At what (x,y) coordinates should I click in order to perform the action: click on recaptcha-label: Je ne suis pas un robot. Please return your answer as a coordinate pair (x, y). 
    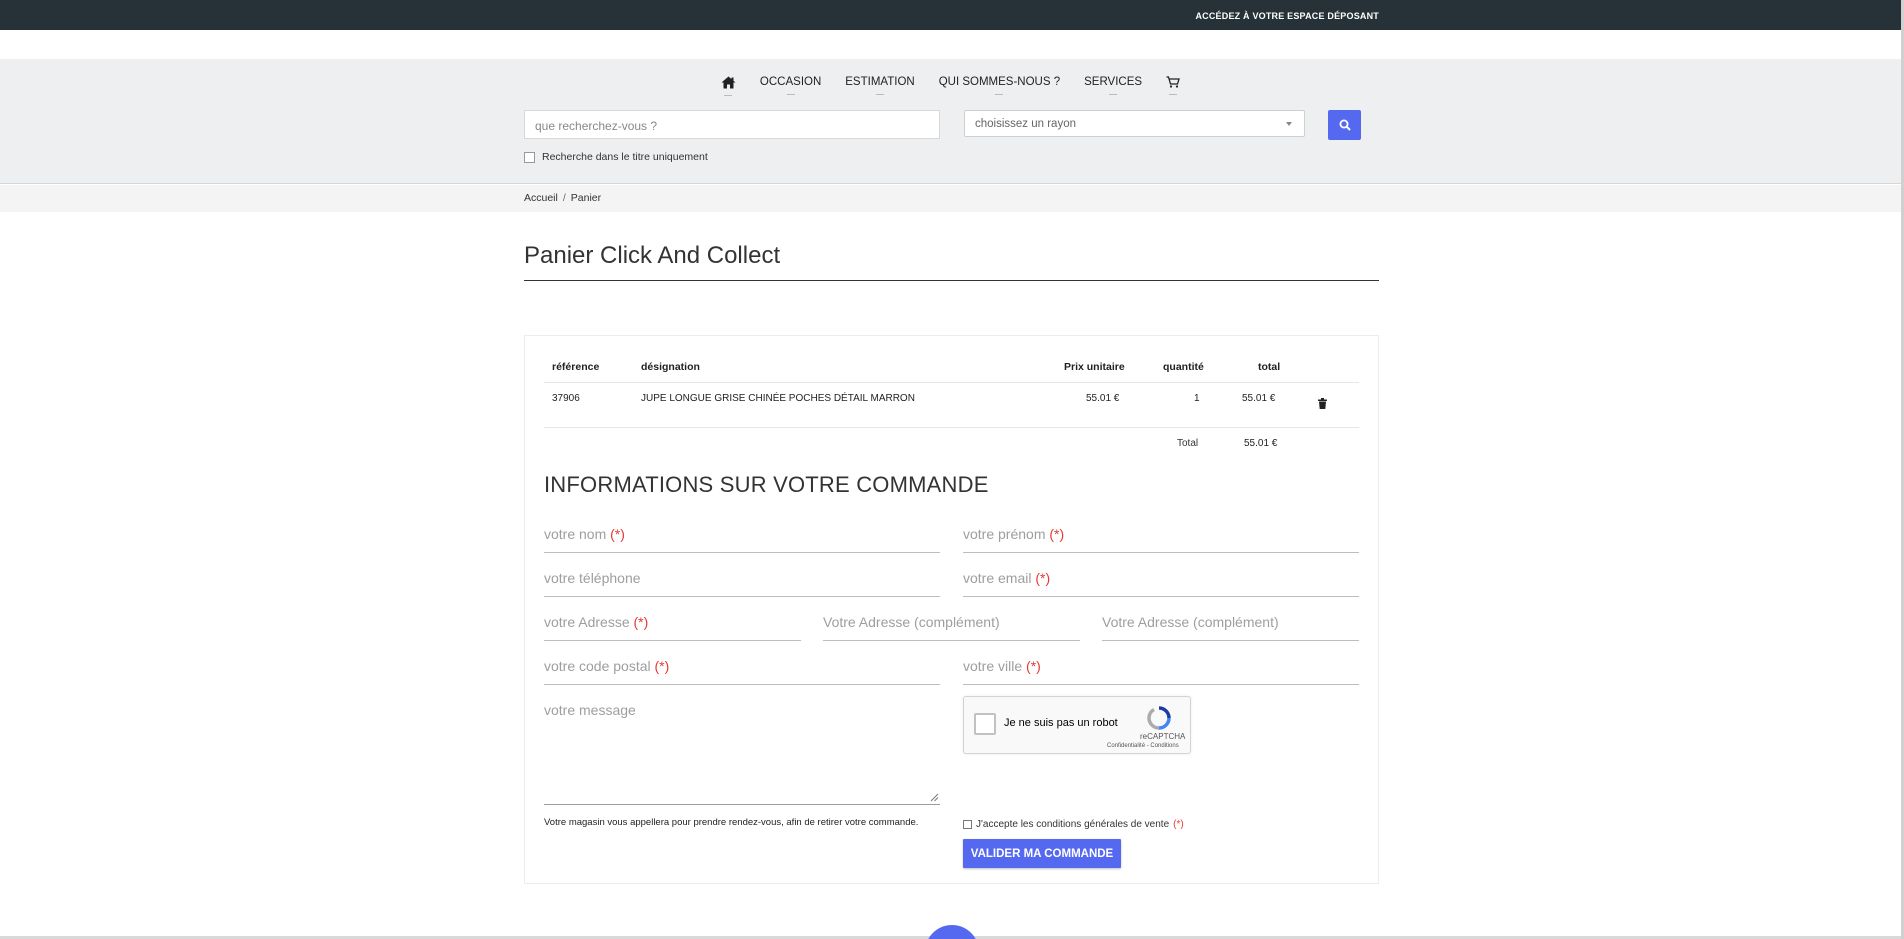
    Looking at the image, I should click on (1061, 723).